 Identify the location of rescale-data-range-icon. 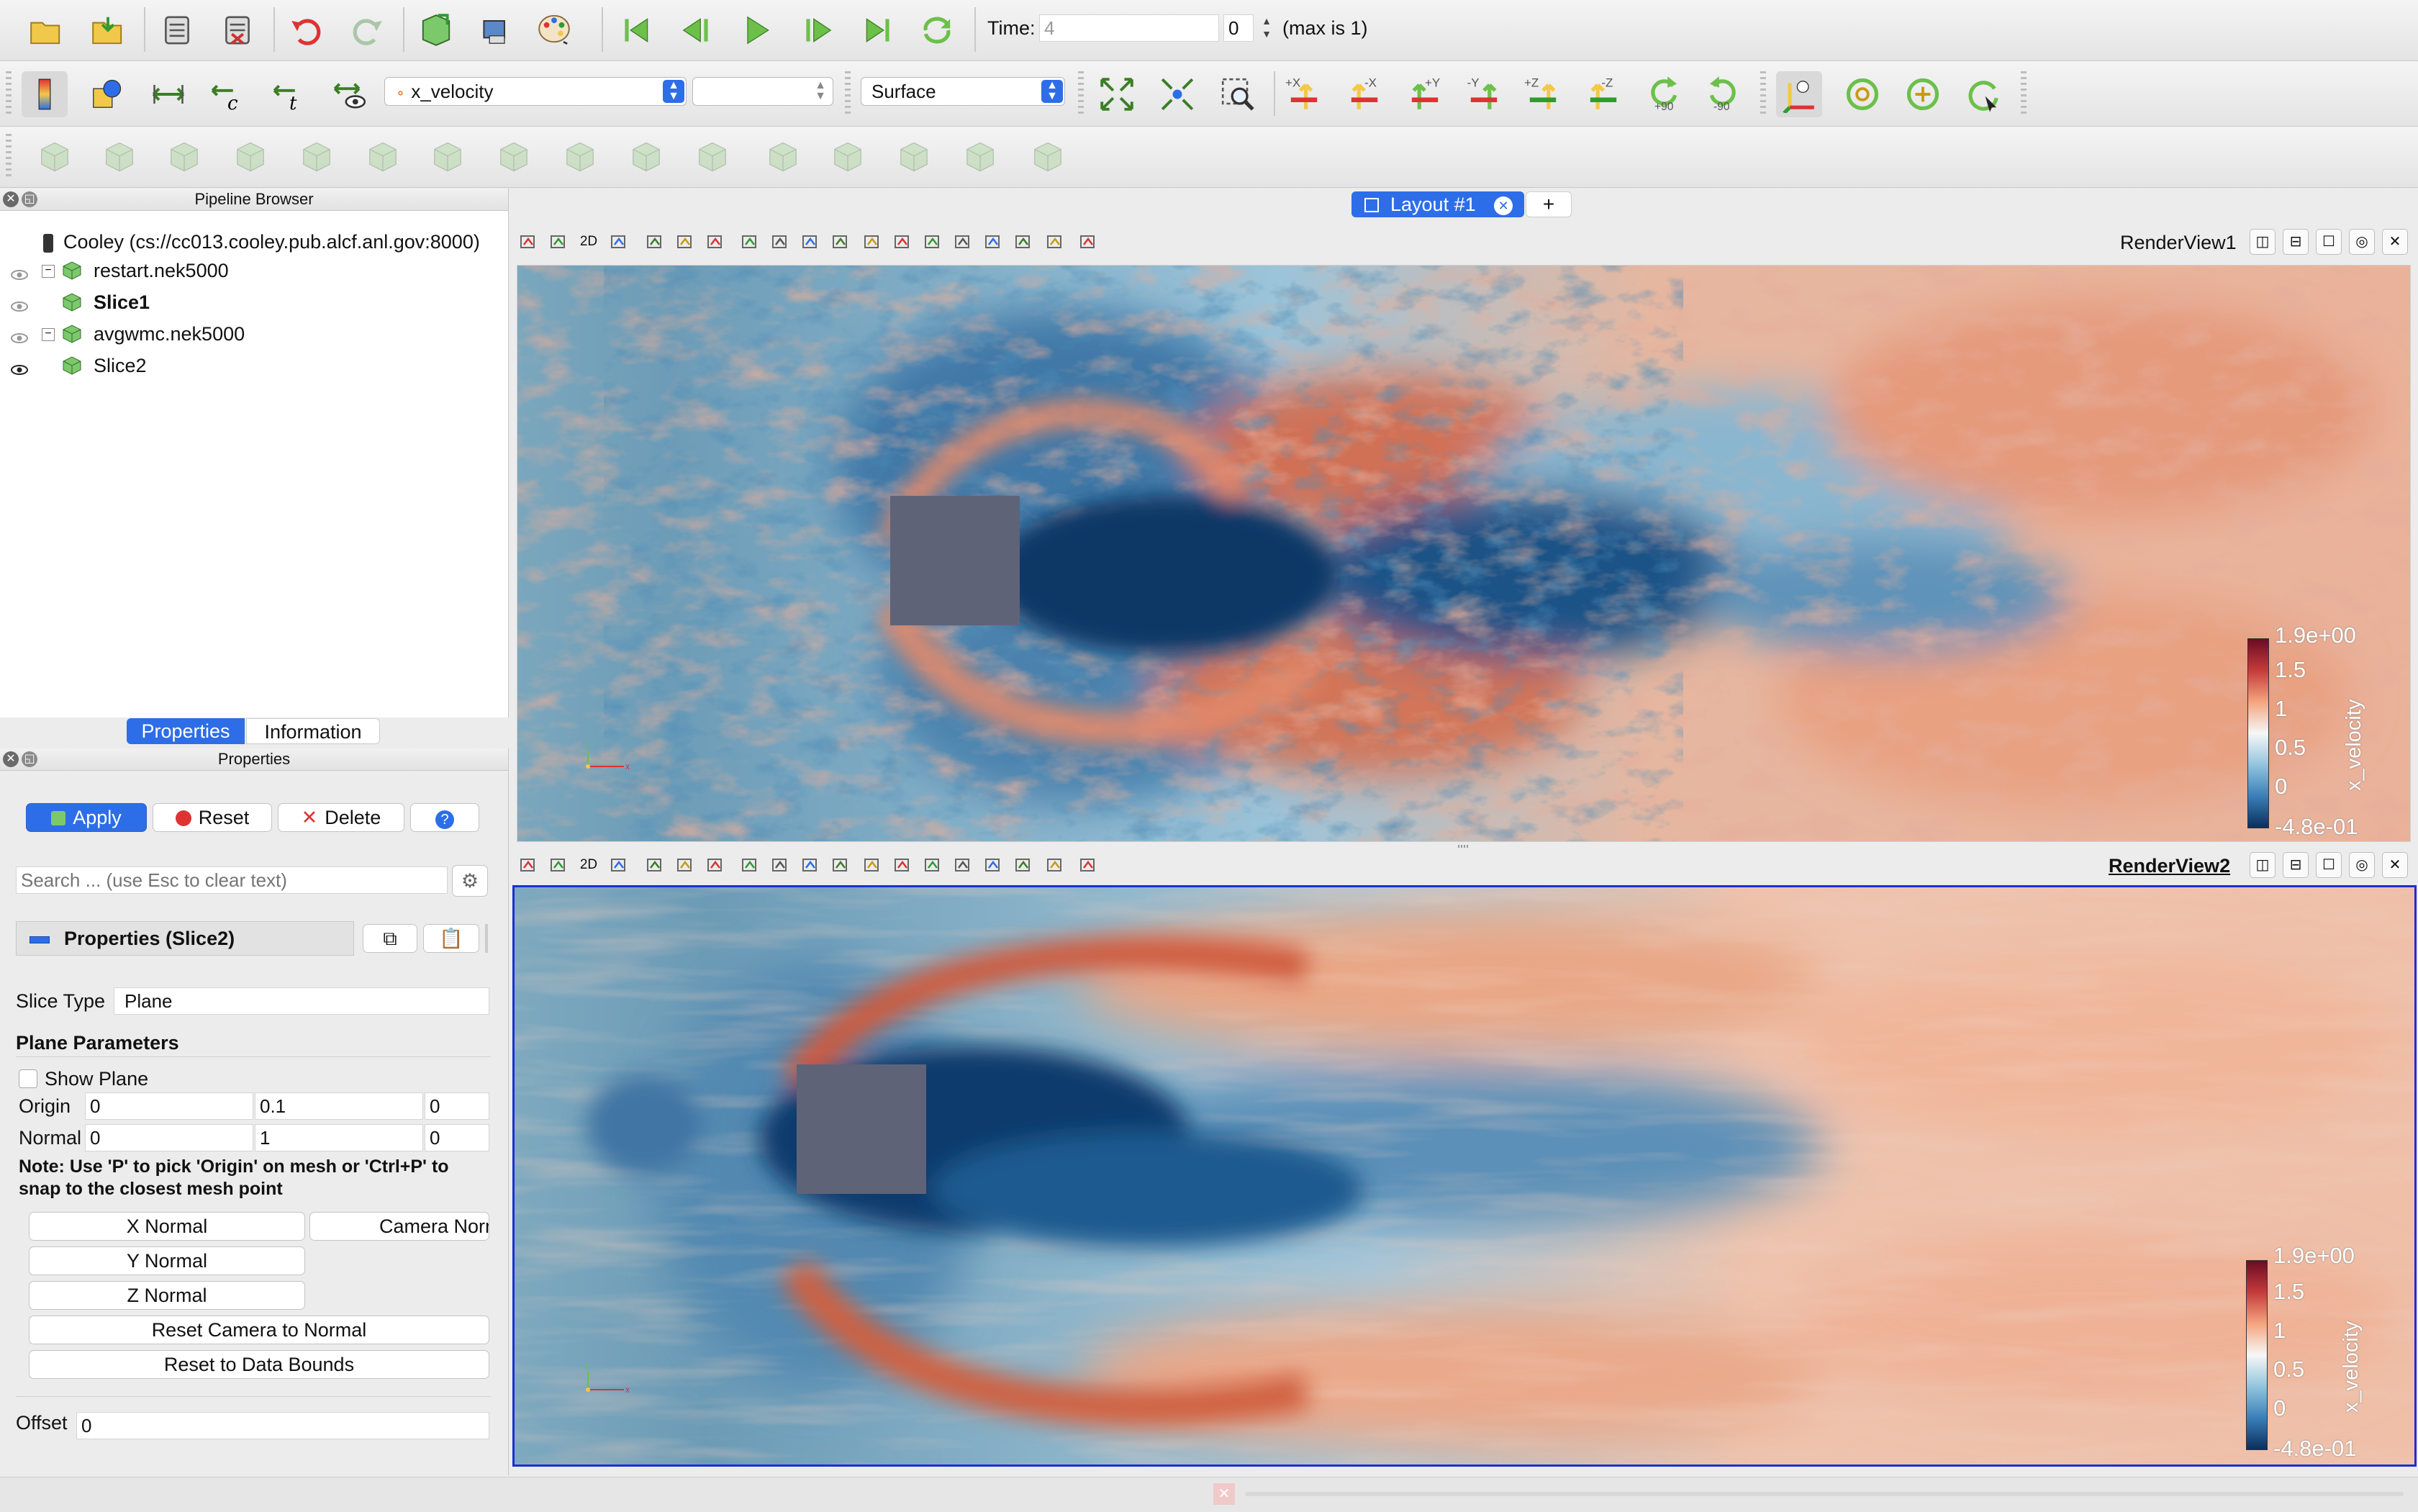
(168, 94).